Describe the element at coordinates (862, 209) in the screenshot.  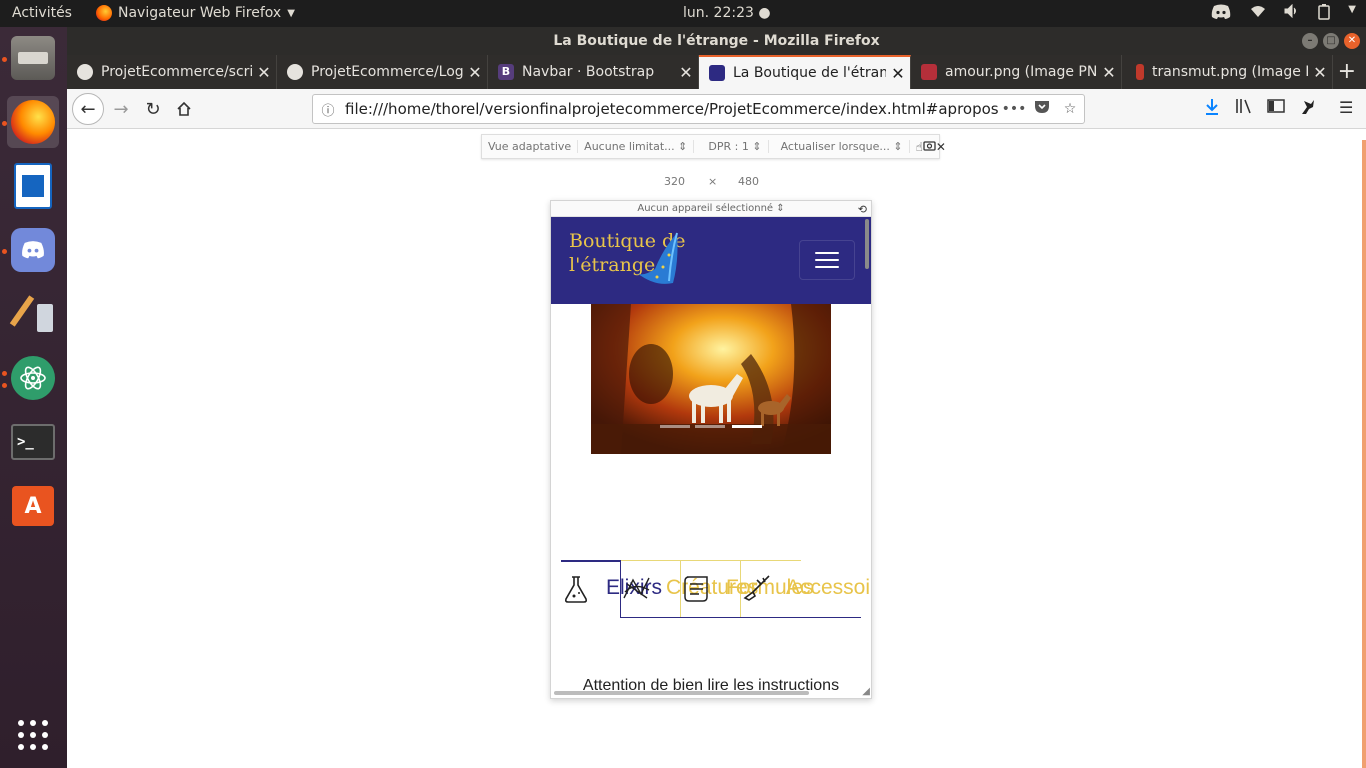
I see `rotate-device-icon: ⟲` at that location.